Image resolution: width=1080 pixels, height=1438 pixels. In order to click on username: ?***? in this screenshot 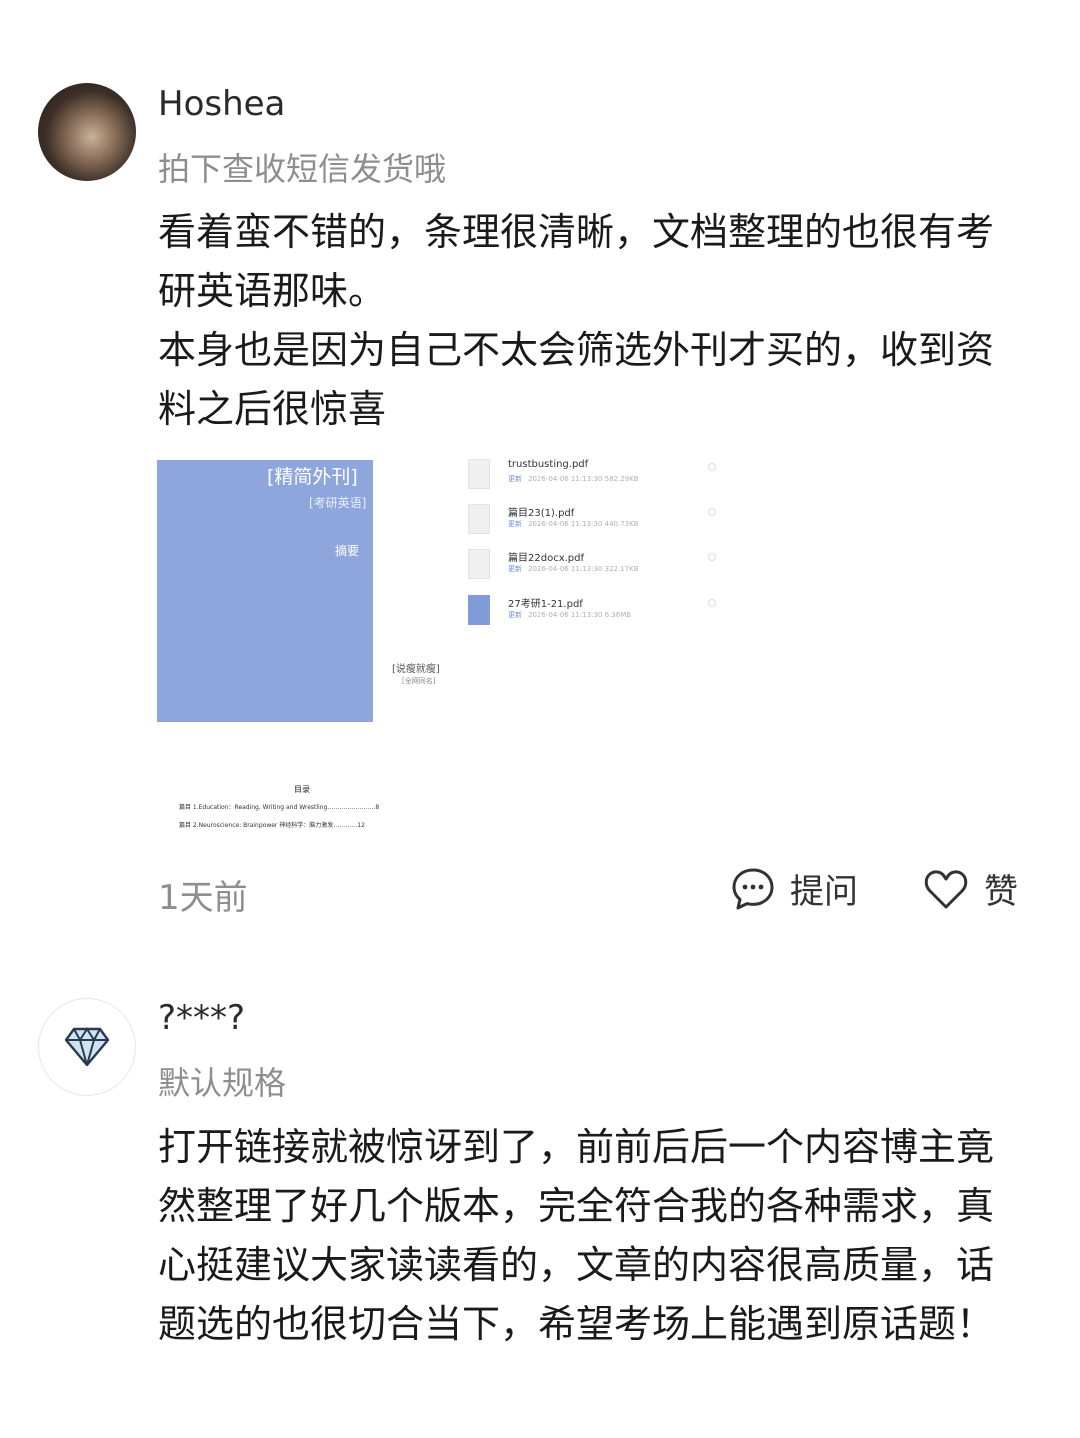, I will do `click(201, 1018)`.